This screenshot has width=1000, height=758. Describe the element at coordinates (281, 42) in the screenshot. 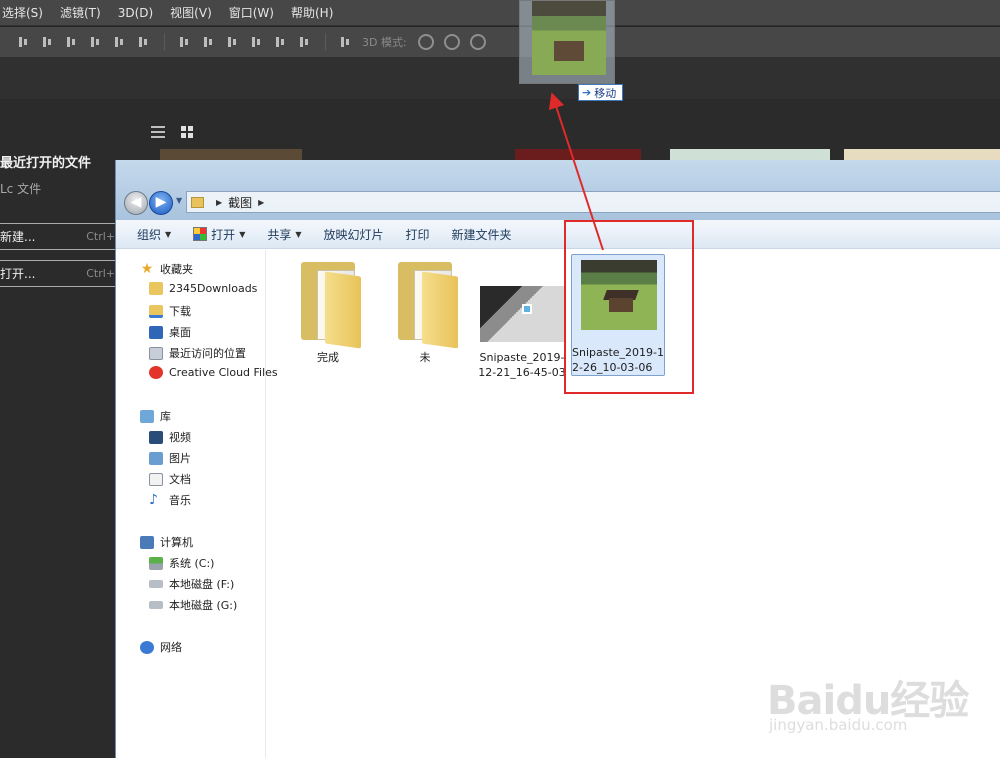

I see `distribute-hcenter-icon` at that location.